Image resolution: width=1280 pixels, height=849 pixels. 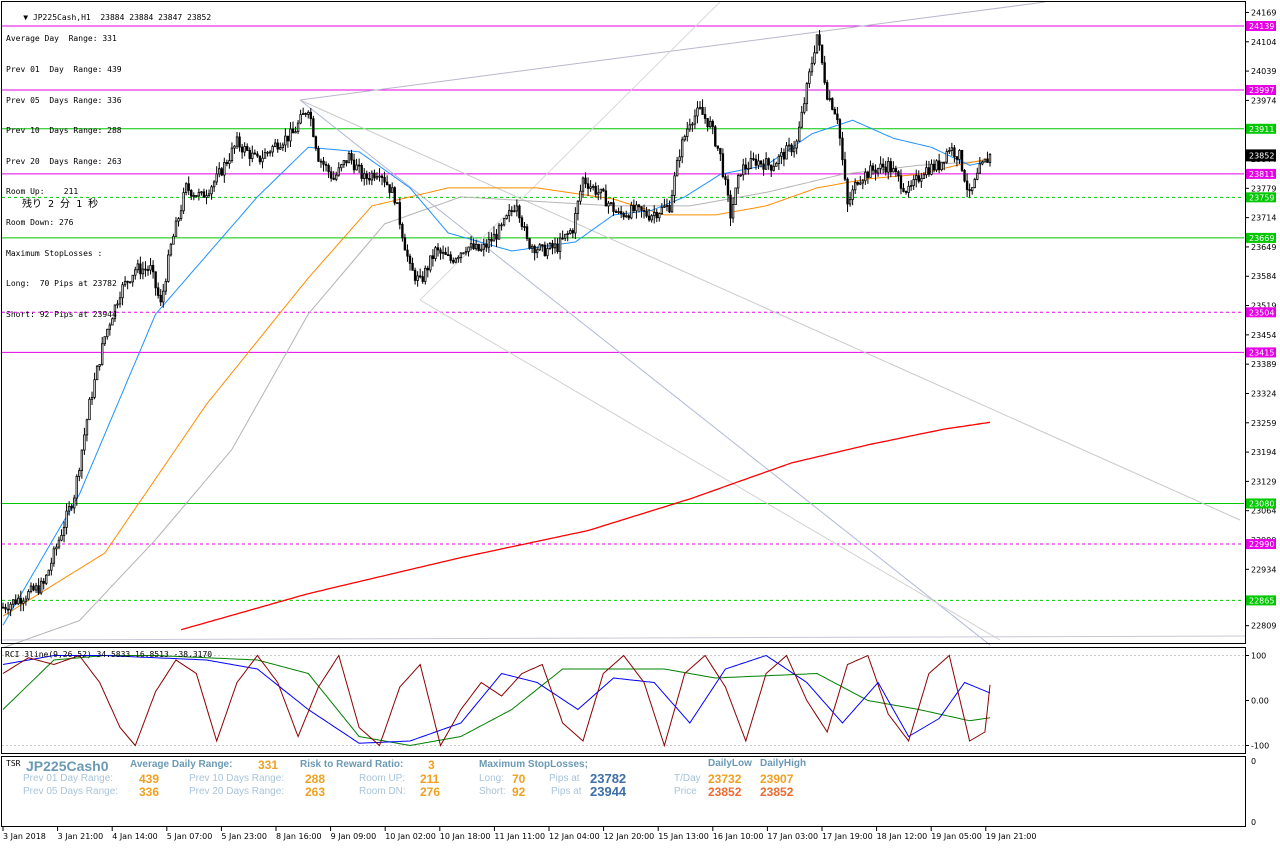 What do you see at coordinates (1263, 247) in the screenshot?
I see `price-tick-label: 23649` at bounding box center [1263, 247].